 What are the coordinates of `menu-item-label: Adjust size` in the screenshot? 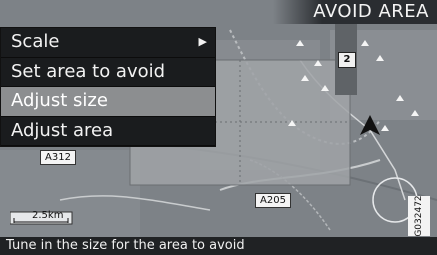 It's located at (59, 100).